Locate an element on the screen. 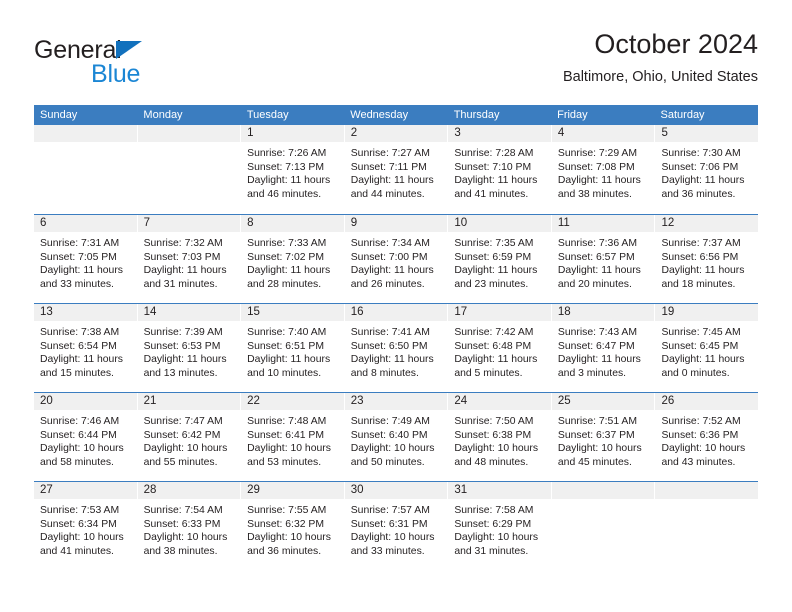  day-detail-line: and 53 minutes. is located at coordinates (284, 462).